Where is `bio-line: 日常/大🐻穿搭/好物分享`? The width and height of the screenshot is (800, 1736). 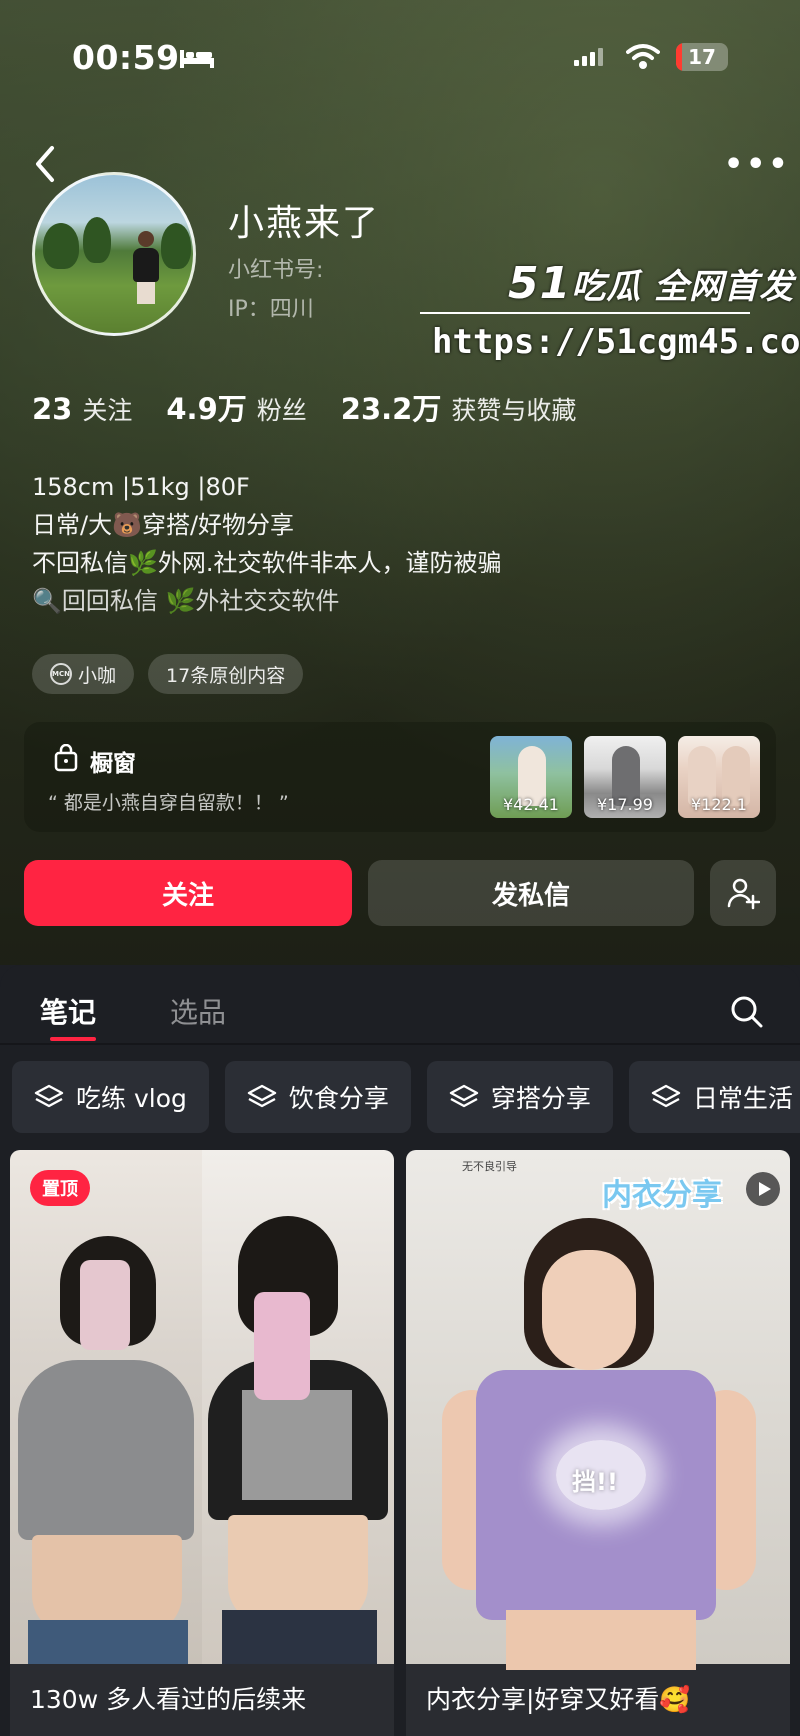 bio-line: 日常/大🐻穿搭/好物分享 is located at coordinates (163, 525).